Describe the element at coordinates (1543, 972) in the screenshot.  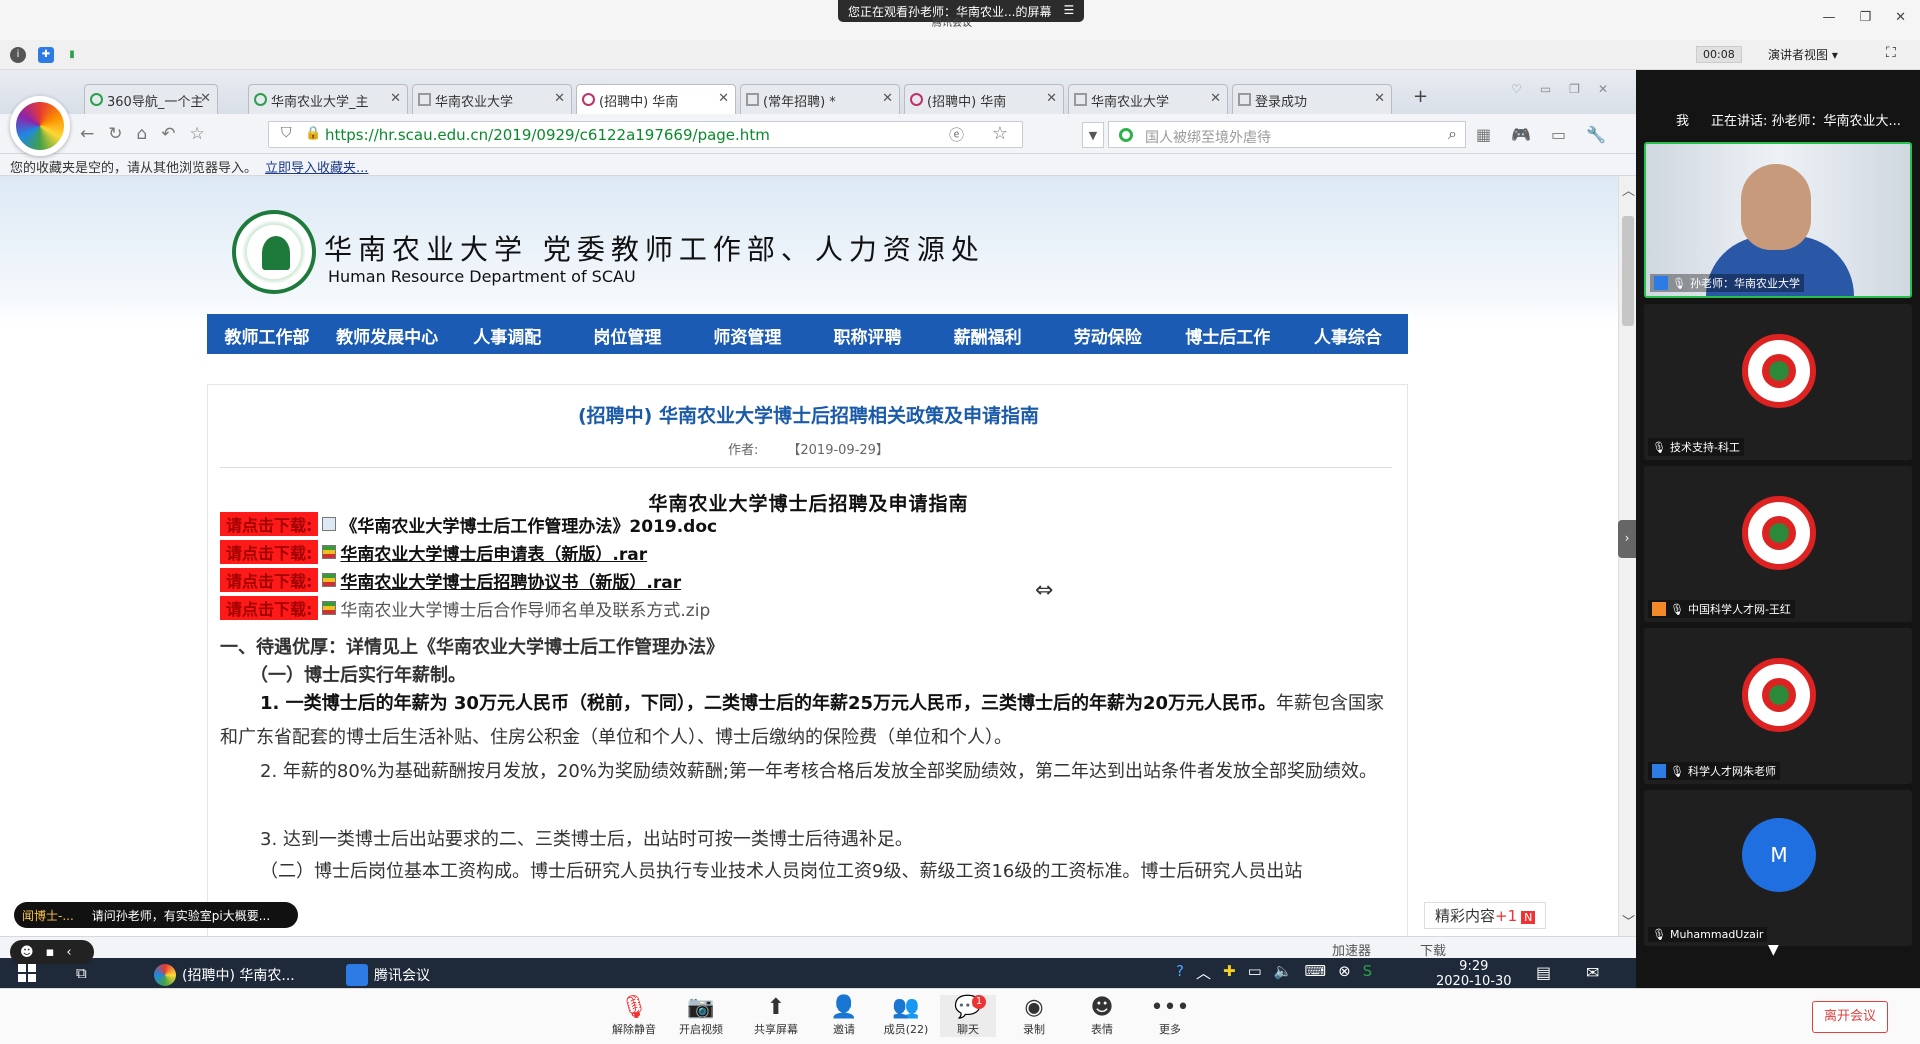
I see `notification-icon: ▤` at that location.